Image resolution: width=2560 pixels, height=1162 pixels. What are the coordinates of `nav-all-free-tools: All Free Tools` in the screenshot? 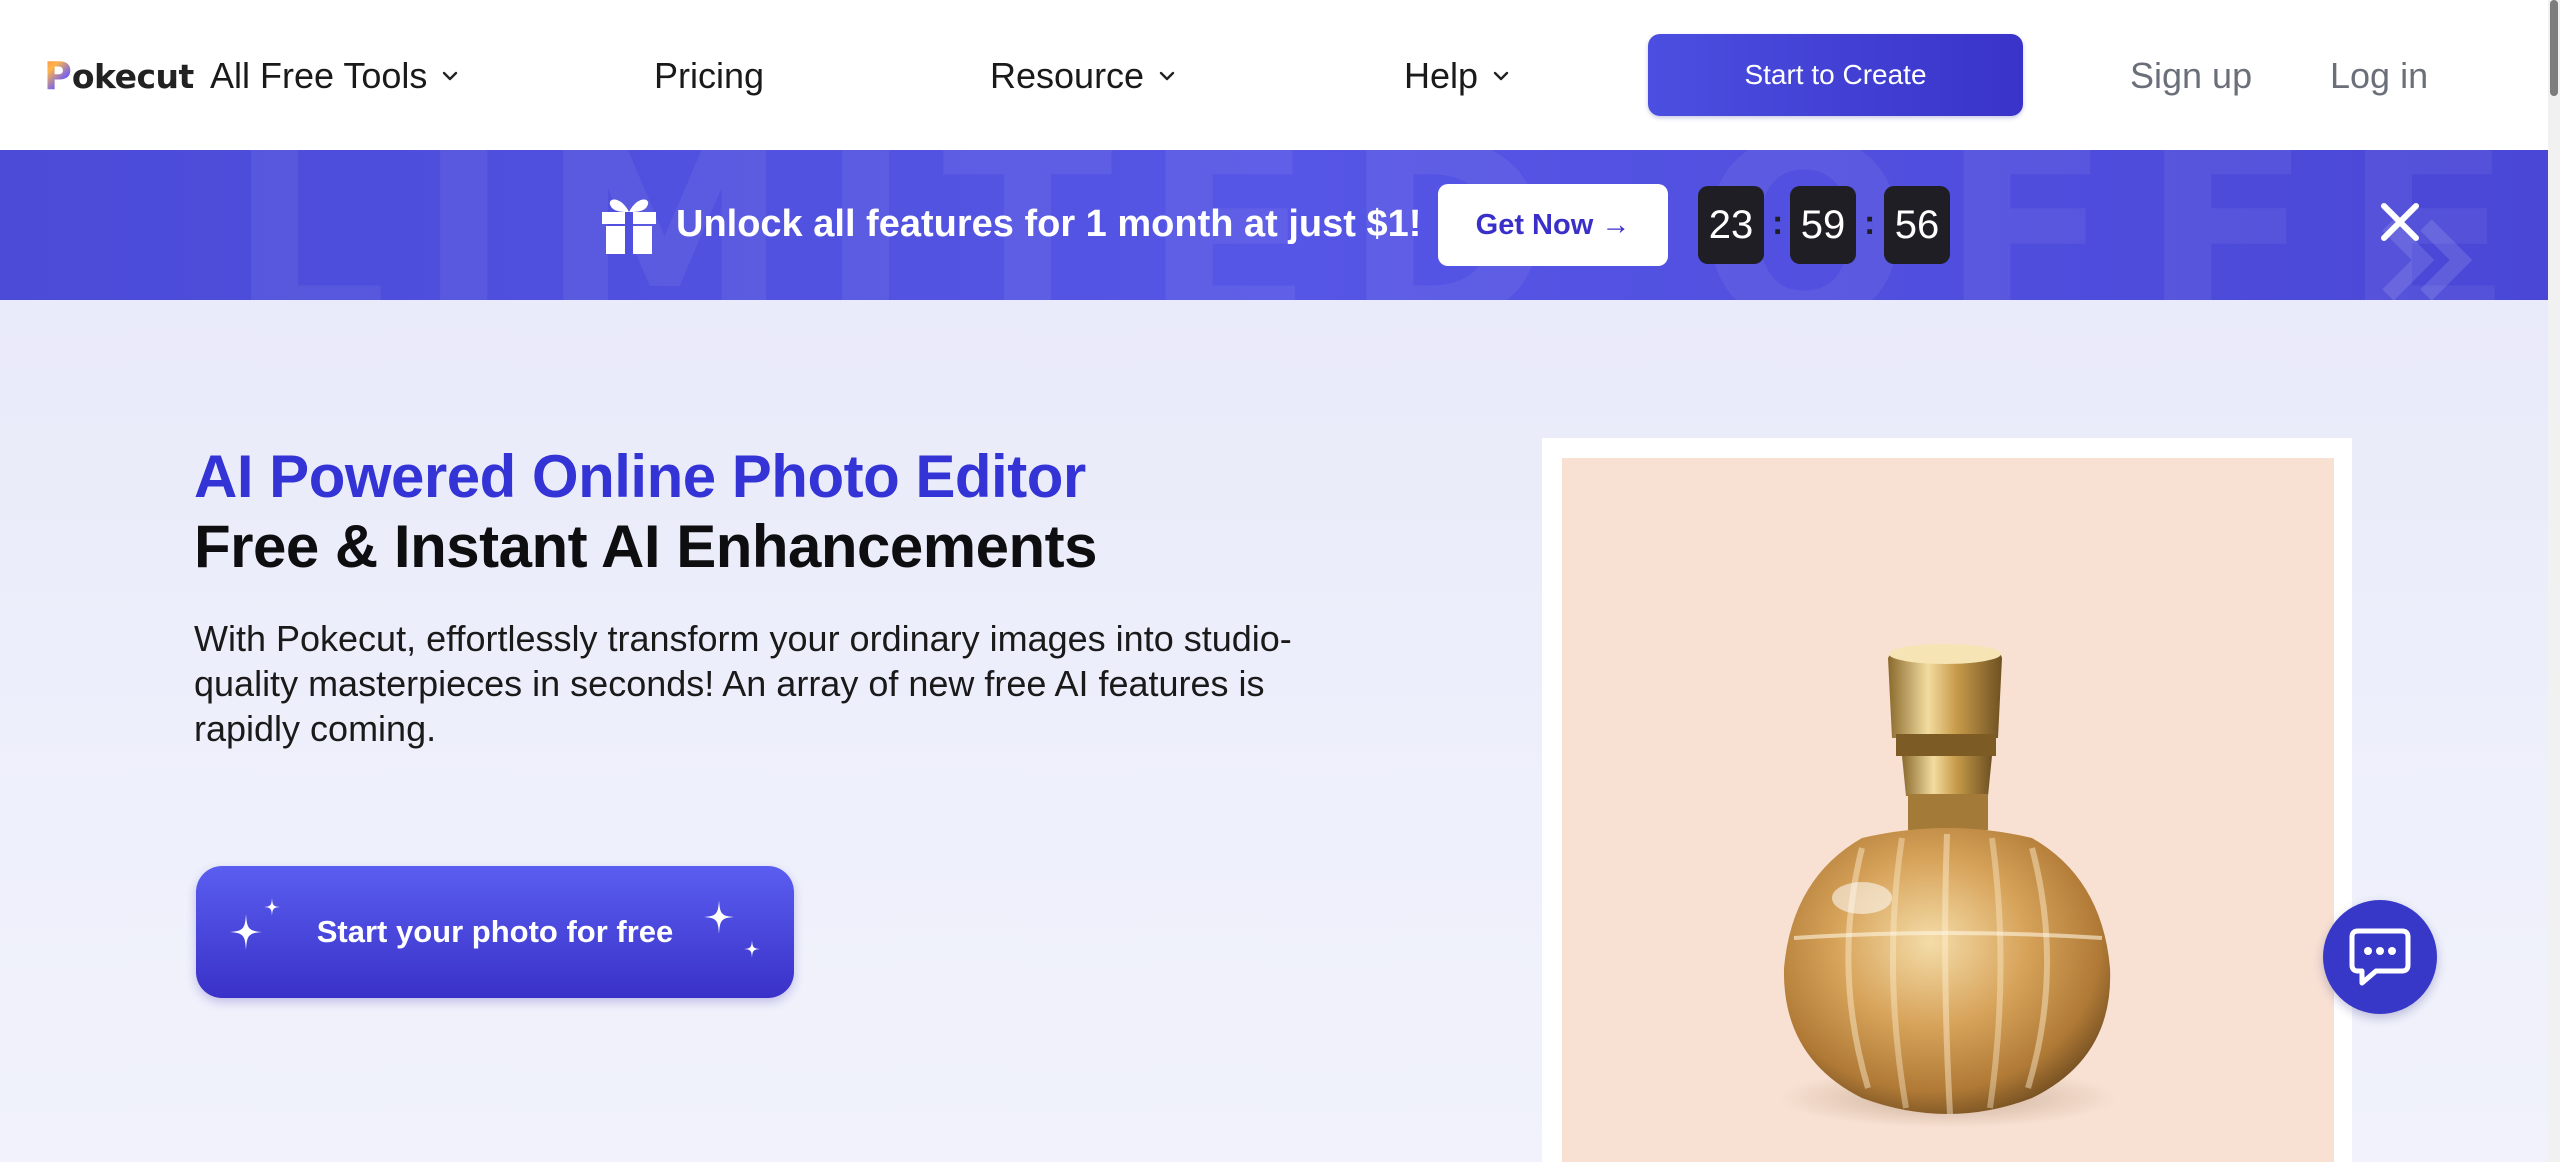 It's located at (334, 76).